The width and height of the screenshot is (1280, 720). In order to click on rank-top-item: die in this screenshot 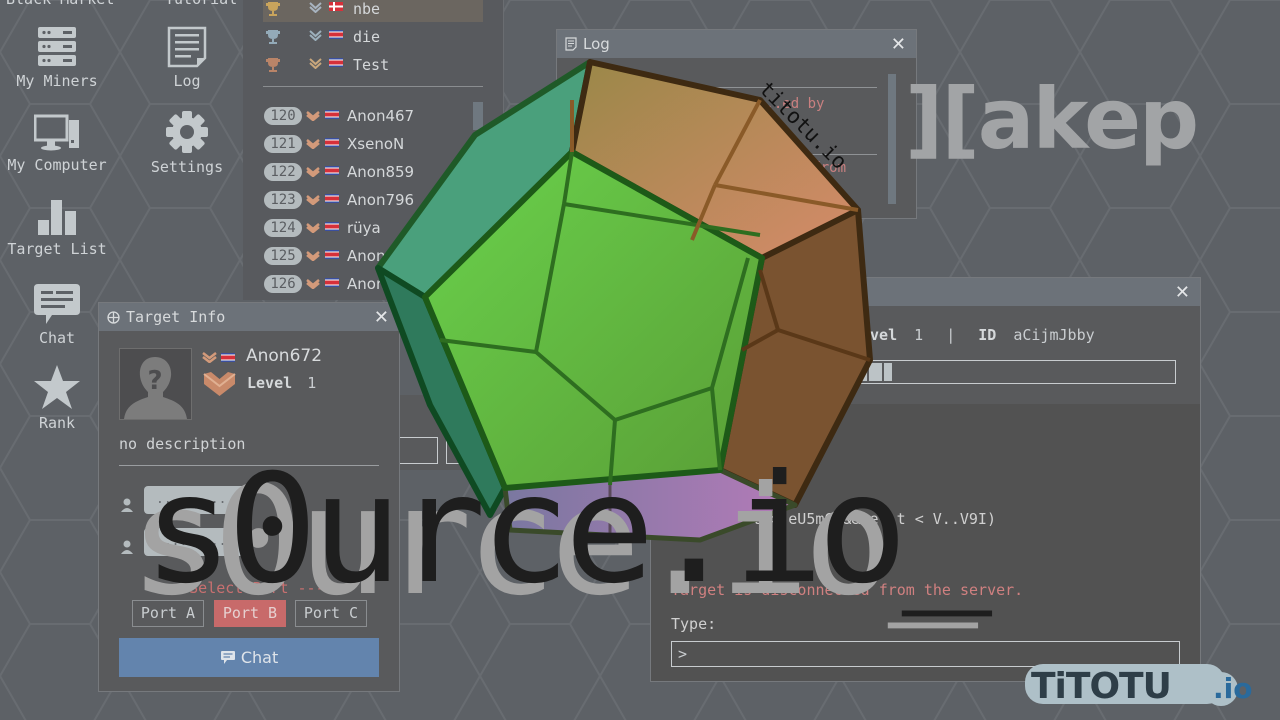, I will do `click(373, 38)`.